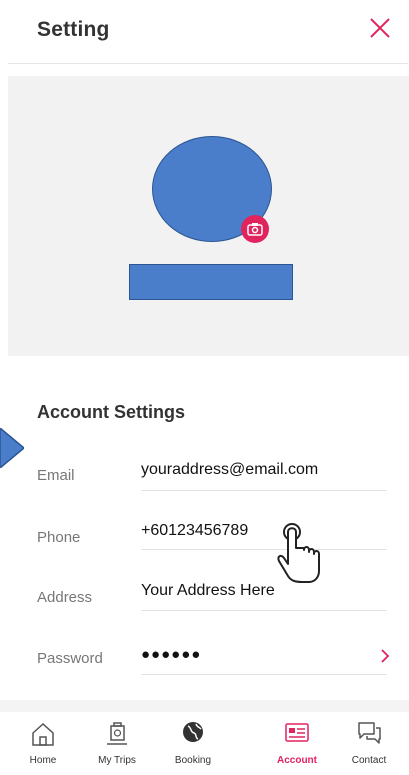  Describe the element at coordinates (70, 658) in the screenshot. I see `password-label: Password` at that location.